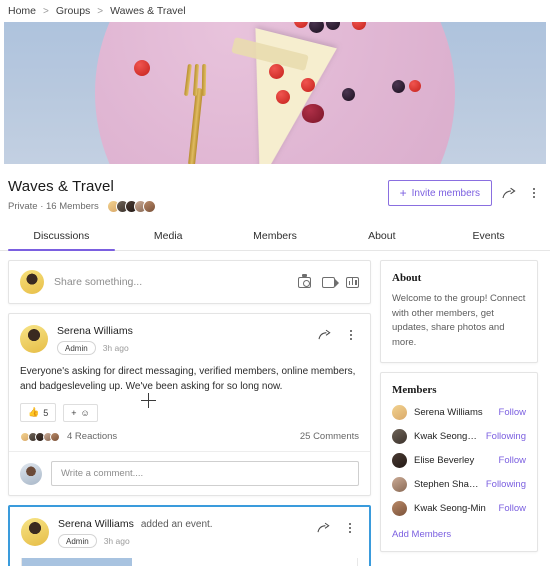 The height and width of the screenshot is (566, 550). I want to click on reaction-avatar-stack, so click(40, 436).